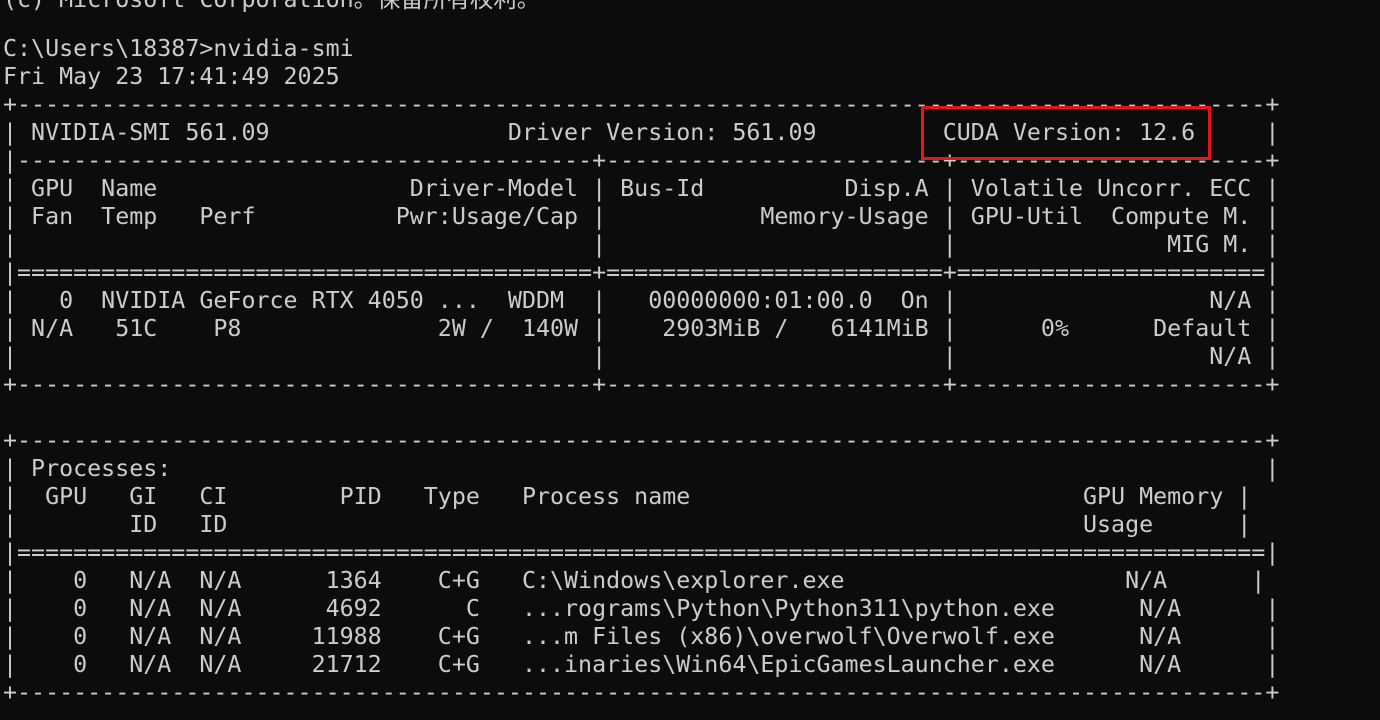 The width and height of the screenshot is (1380, 720). I want to click on cuda-version-highlight-box, so click(1066, 133).